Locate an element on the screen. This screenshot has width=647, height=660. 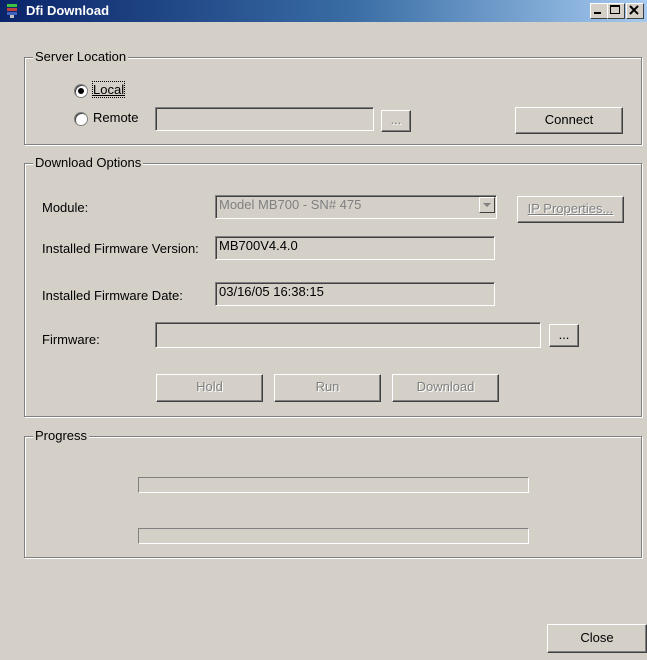
hold-label: Hold is located at coordinates (209, 386).